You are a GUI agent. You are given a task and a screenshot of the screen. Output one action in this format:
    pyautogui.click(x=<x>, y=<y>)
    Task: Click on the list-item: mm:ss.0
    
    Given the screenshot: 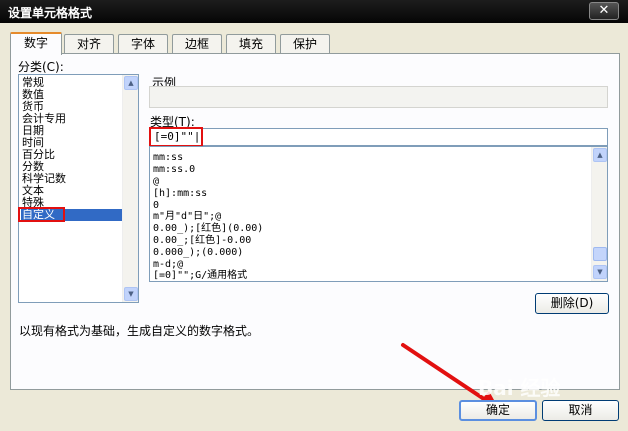 What is the action you would take?
    pyautogui.click(x=174, y=170)
    